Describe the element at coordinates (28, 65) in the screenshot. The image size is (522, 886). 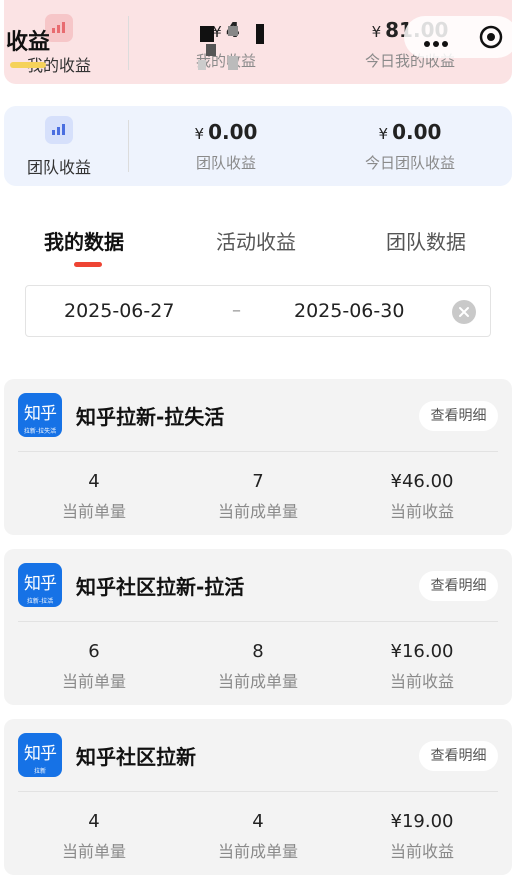
I see `title-underline` at that location.